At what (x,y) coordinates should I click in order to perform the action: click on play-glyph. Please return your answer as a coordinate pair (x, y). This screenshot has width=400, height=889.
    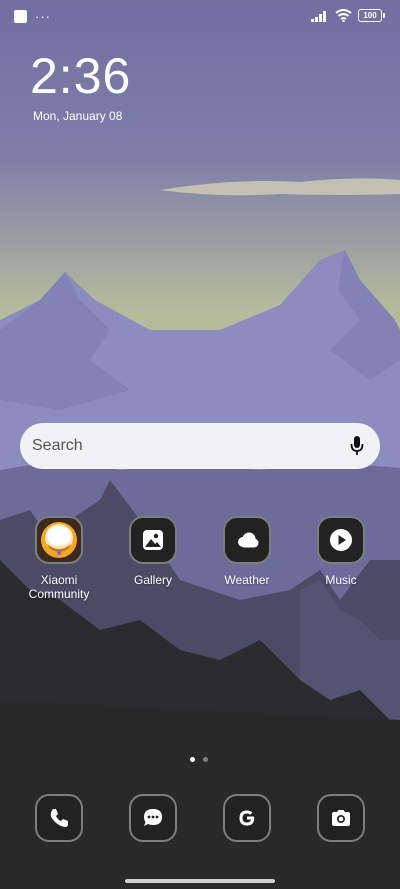
    Looking at the image, I should click on (341, 540).